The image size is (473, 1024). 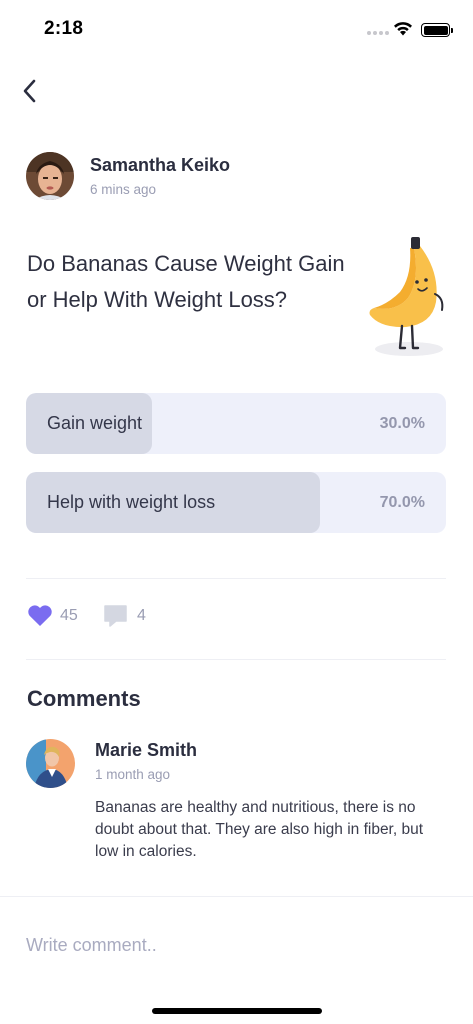 What do you see at coordinates (69, 615) in the screenshot?
I see `like-count: 45` at bounding box center [69, 615].